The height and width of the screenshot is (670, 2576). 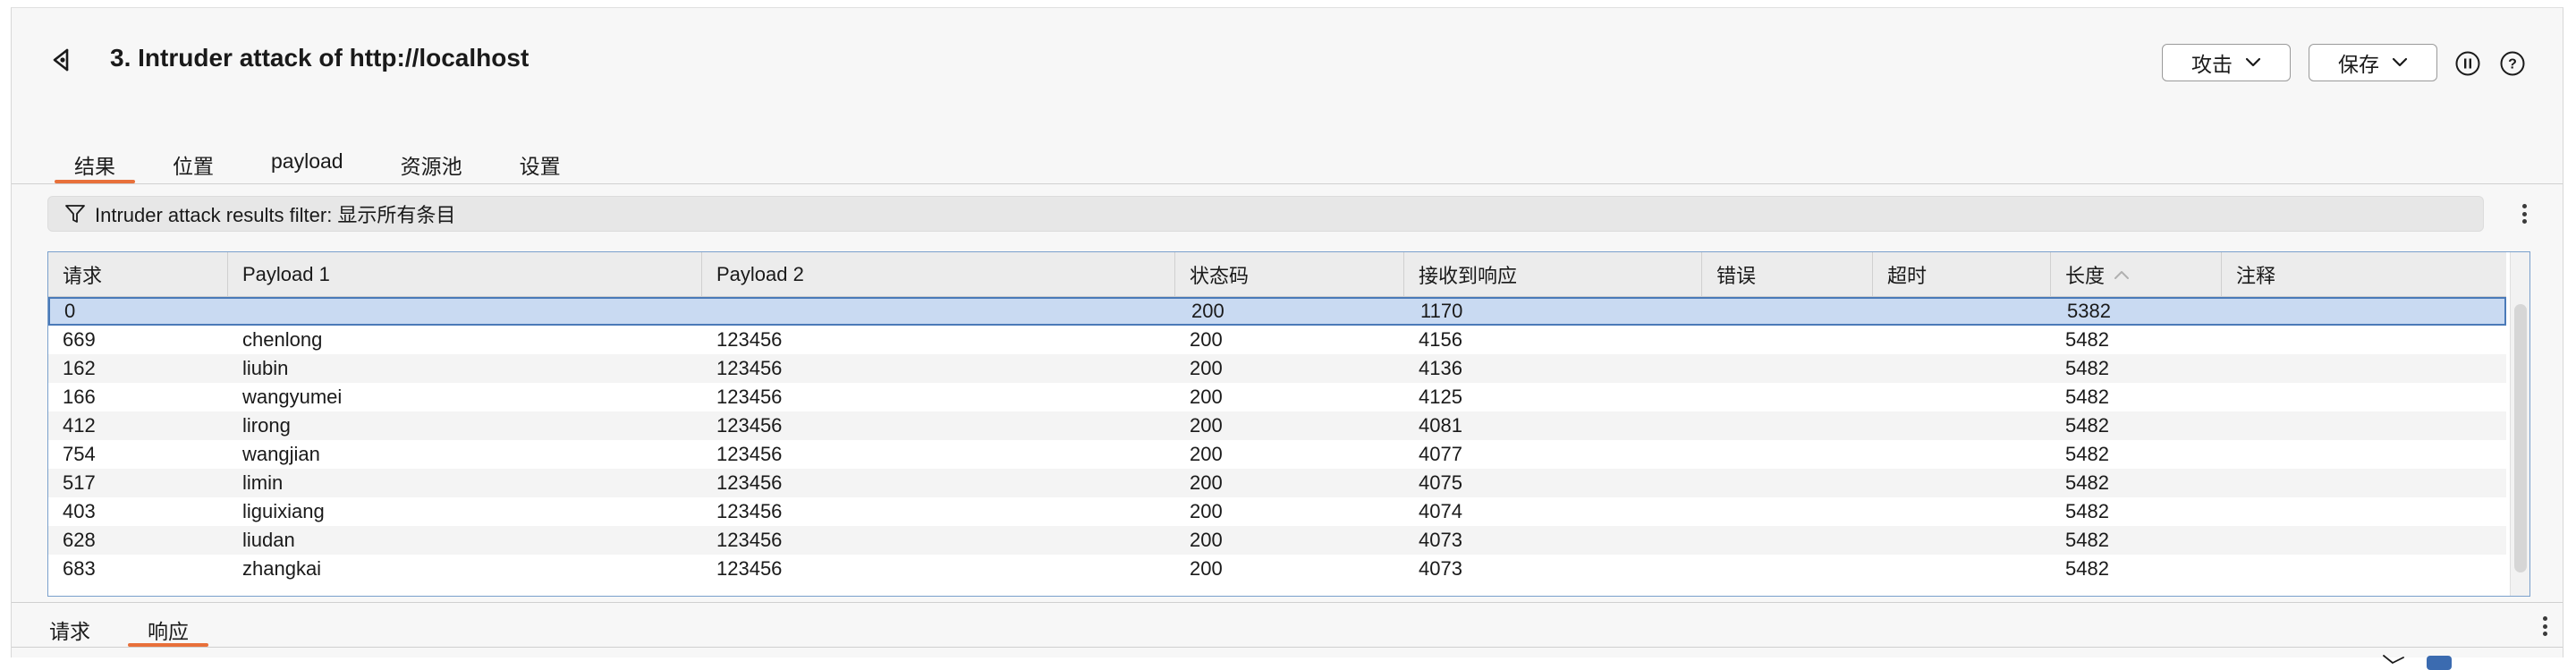 I want to click on table-row: 517 limin 123456 200 4075 5482, so click(x=1277, y=483).